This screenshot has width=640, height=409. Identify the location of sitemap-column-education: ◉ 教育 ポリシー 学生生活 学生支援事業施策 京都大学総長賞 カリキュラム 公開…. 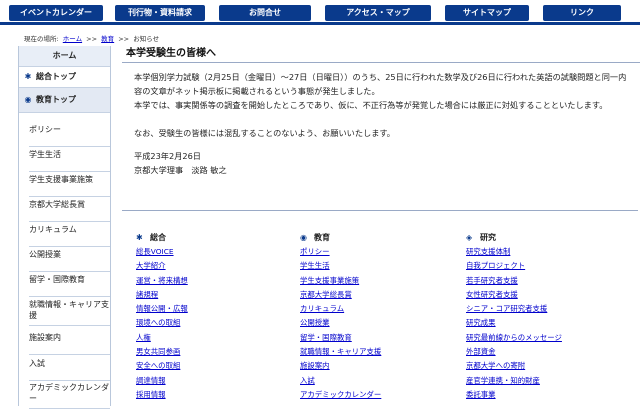
(375, 316).